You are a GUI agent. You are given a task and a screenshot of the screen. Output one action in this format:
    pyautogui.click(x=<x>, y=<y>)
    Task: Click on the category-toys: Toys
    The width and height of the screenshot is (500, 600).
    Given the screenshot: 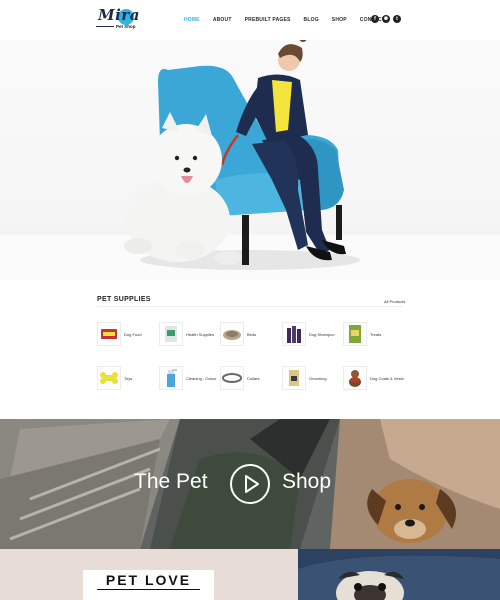 What is the action you would take?
    pyautogui.click(x=114, y=378)
    